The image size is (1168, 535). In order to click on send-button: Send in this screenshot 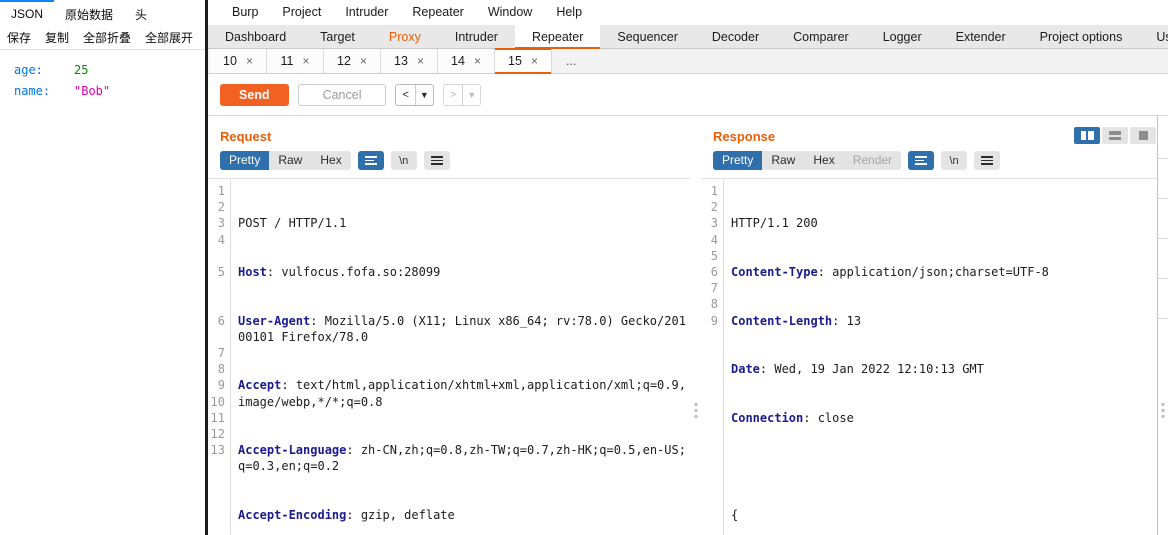, I will do `click(254, 94)`.